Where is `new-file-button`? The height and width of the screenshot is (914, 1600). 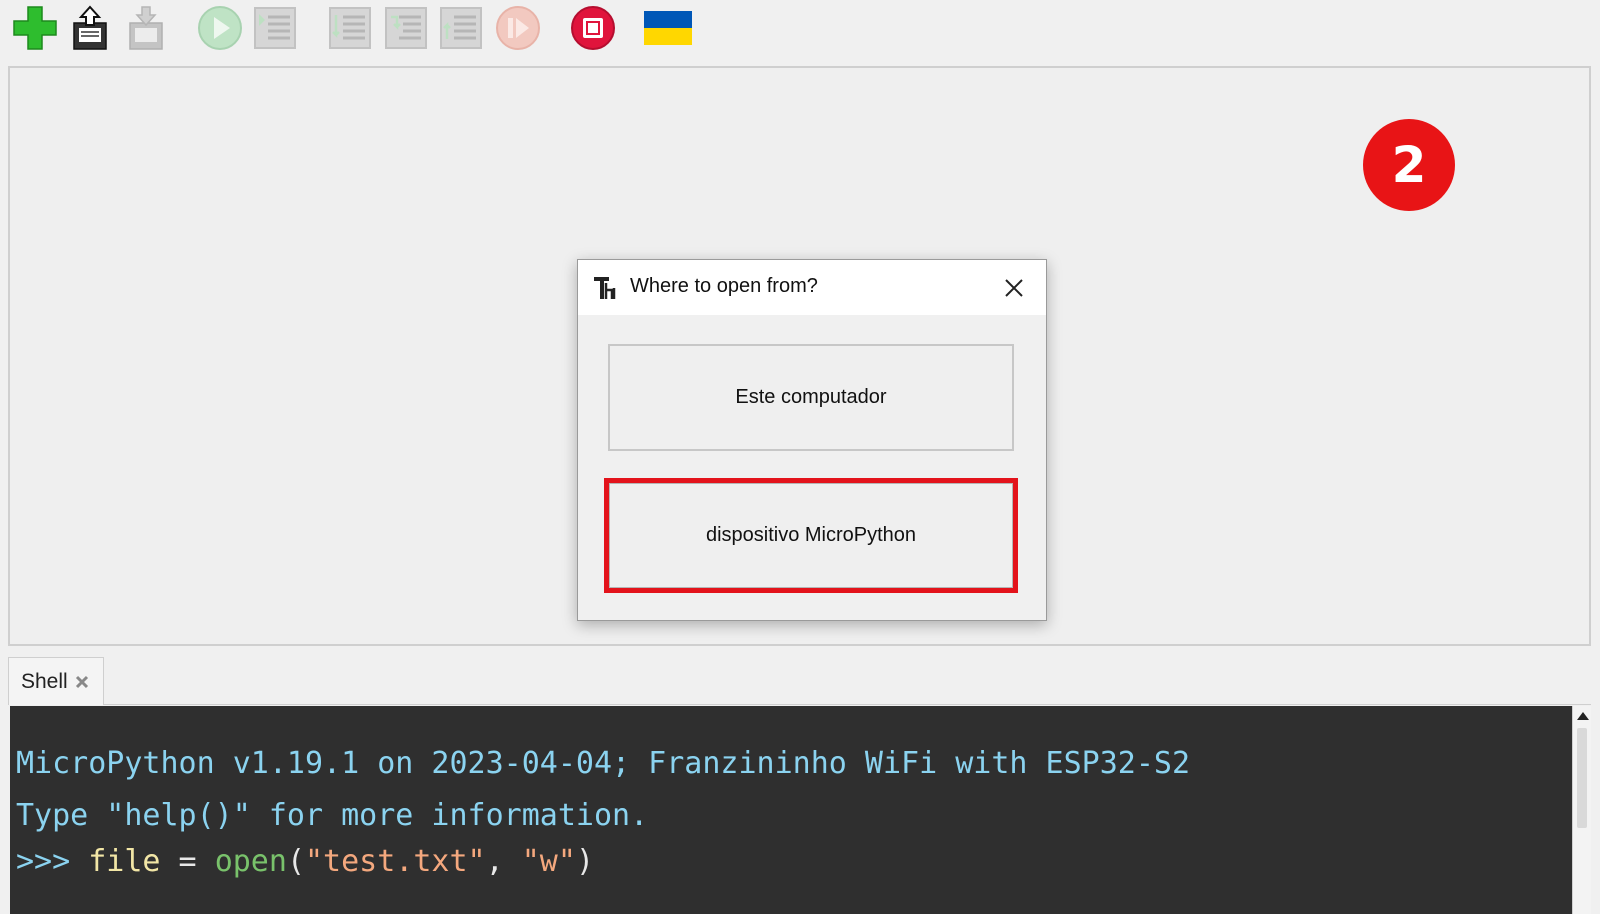
new-file-button is located at coordinates (35, 28).